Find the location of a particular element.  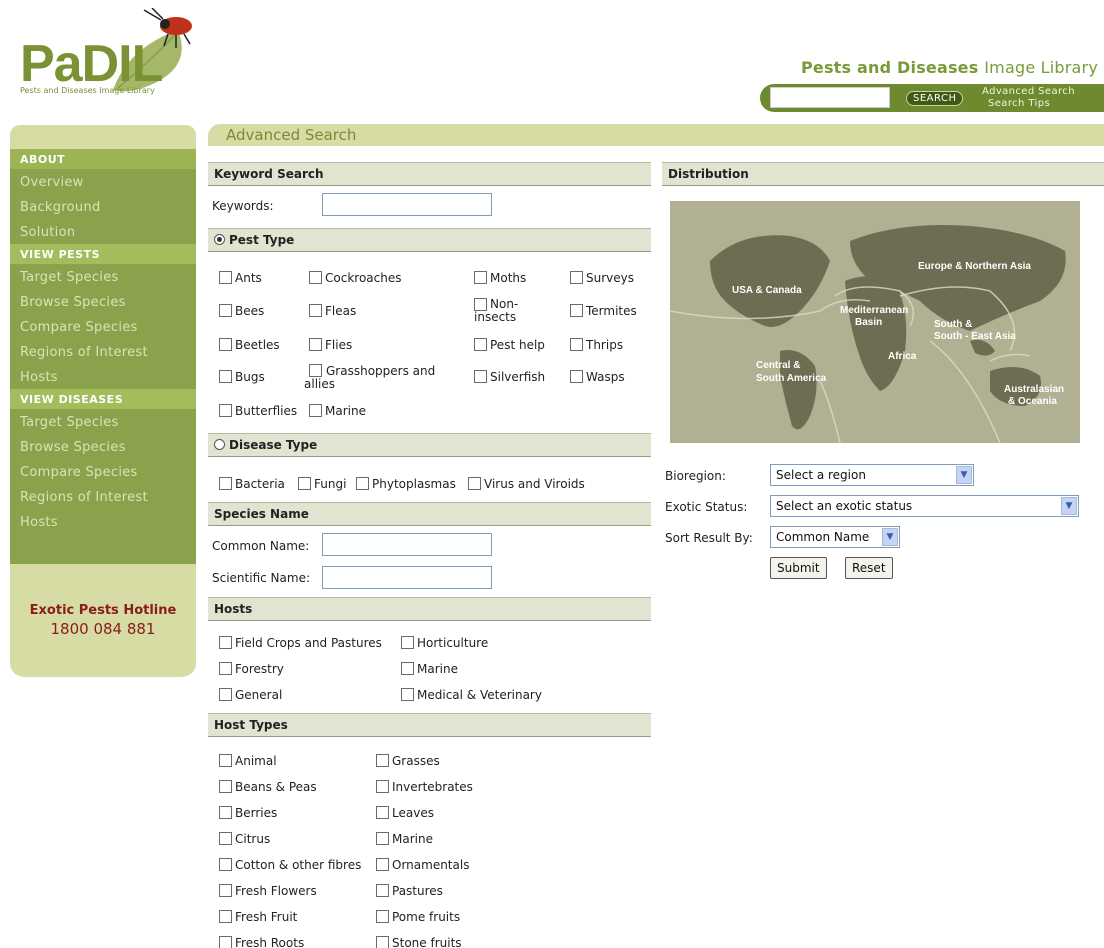

exotic-status-select: Select an exotic status ▼ is located at coordinates (924, 506).